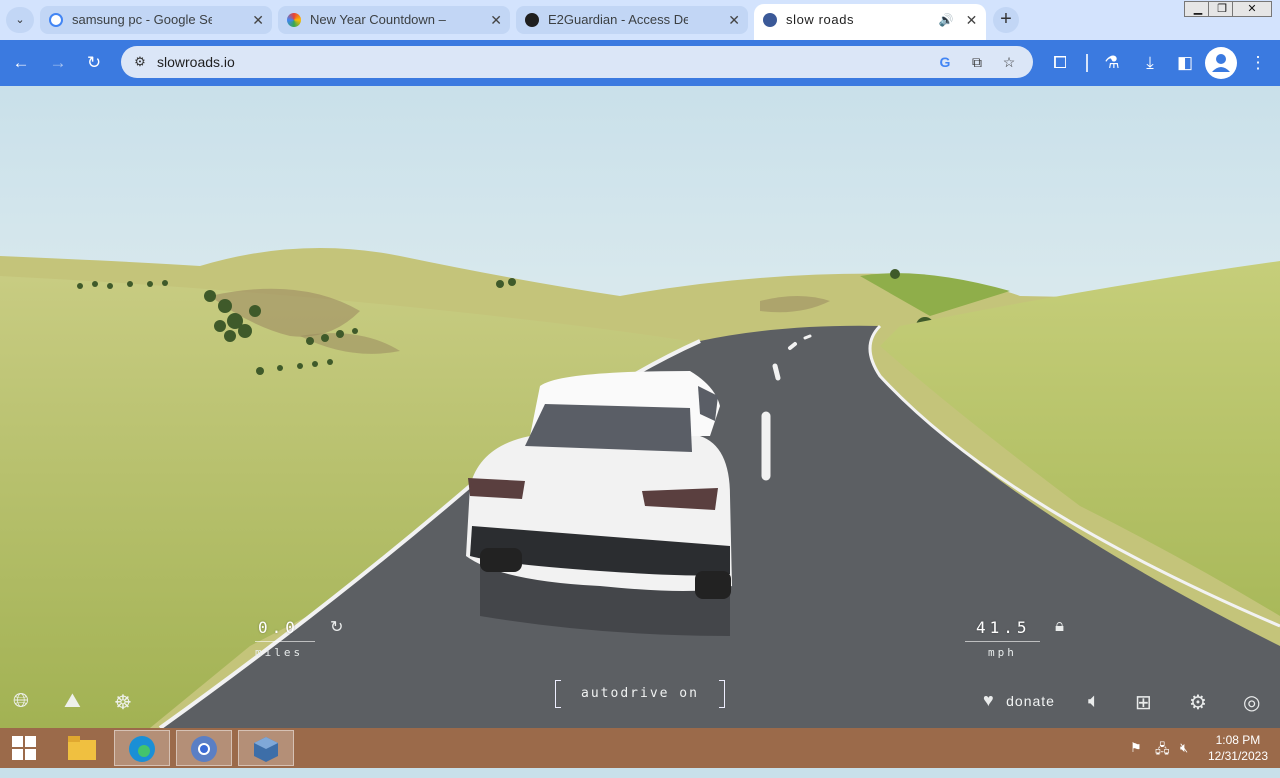 This screenshot has width=1280, height=778. Describe the element at coordinates (1258, 63) in the screenshot. I see `menu-kebab-icon: ⋮` at that location.